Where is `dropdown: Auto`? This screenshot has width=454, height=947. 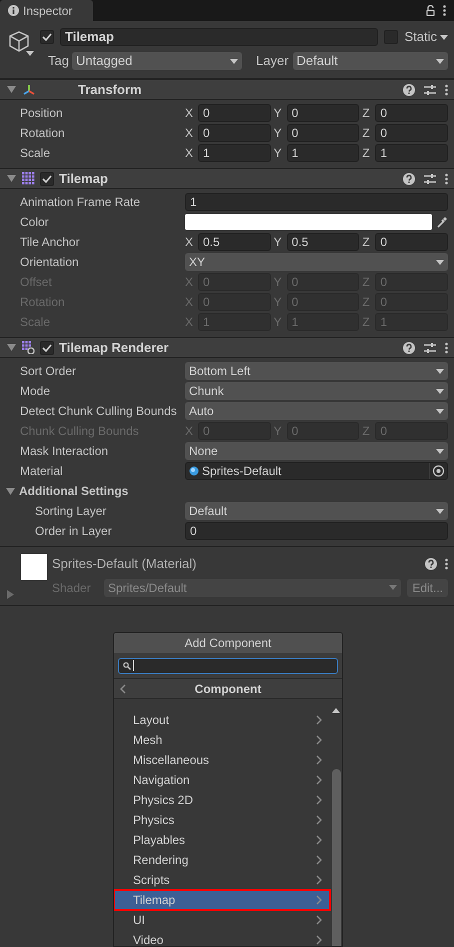 dropdown: Auto is located at coordinates (316, 411).